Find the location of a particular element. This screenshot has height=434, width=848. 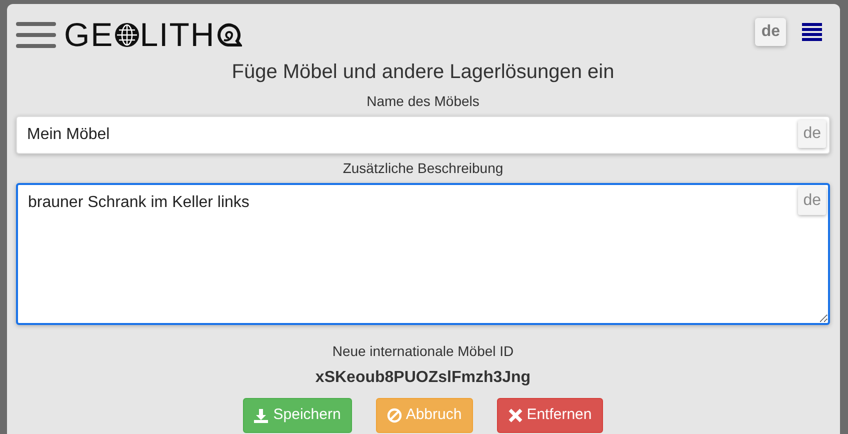

close-icon is located at coordinates (515, 415).